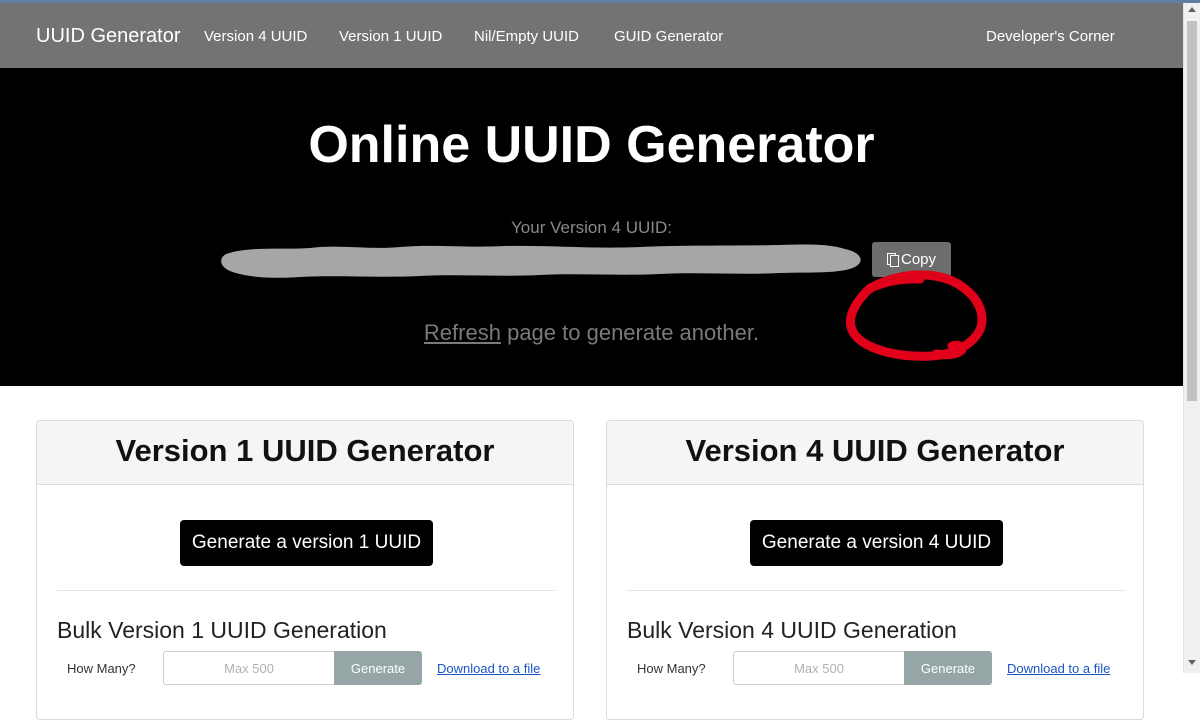 The image size is (1200, 720). I want to click on nav-version-4-uuid: Version 4 UUID, so click(255, 36).